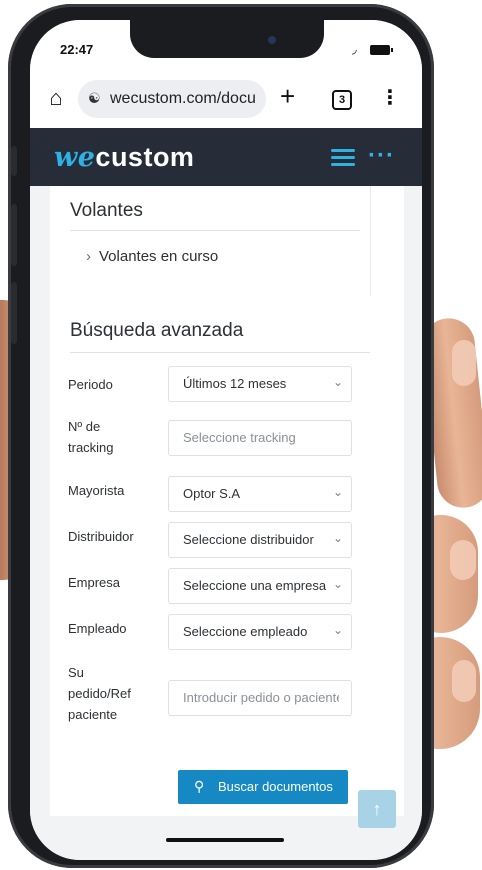 The height and width of the screenshot is (870, 482). What do you see at coordinates (14, 313) in the screenshot?
I see `phone-volume-down` at bounding box center [14, 313].